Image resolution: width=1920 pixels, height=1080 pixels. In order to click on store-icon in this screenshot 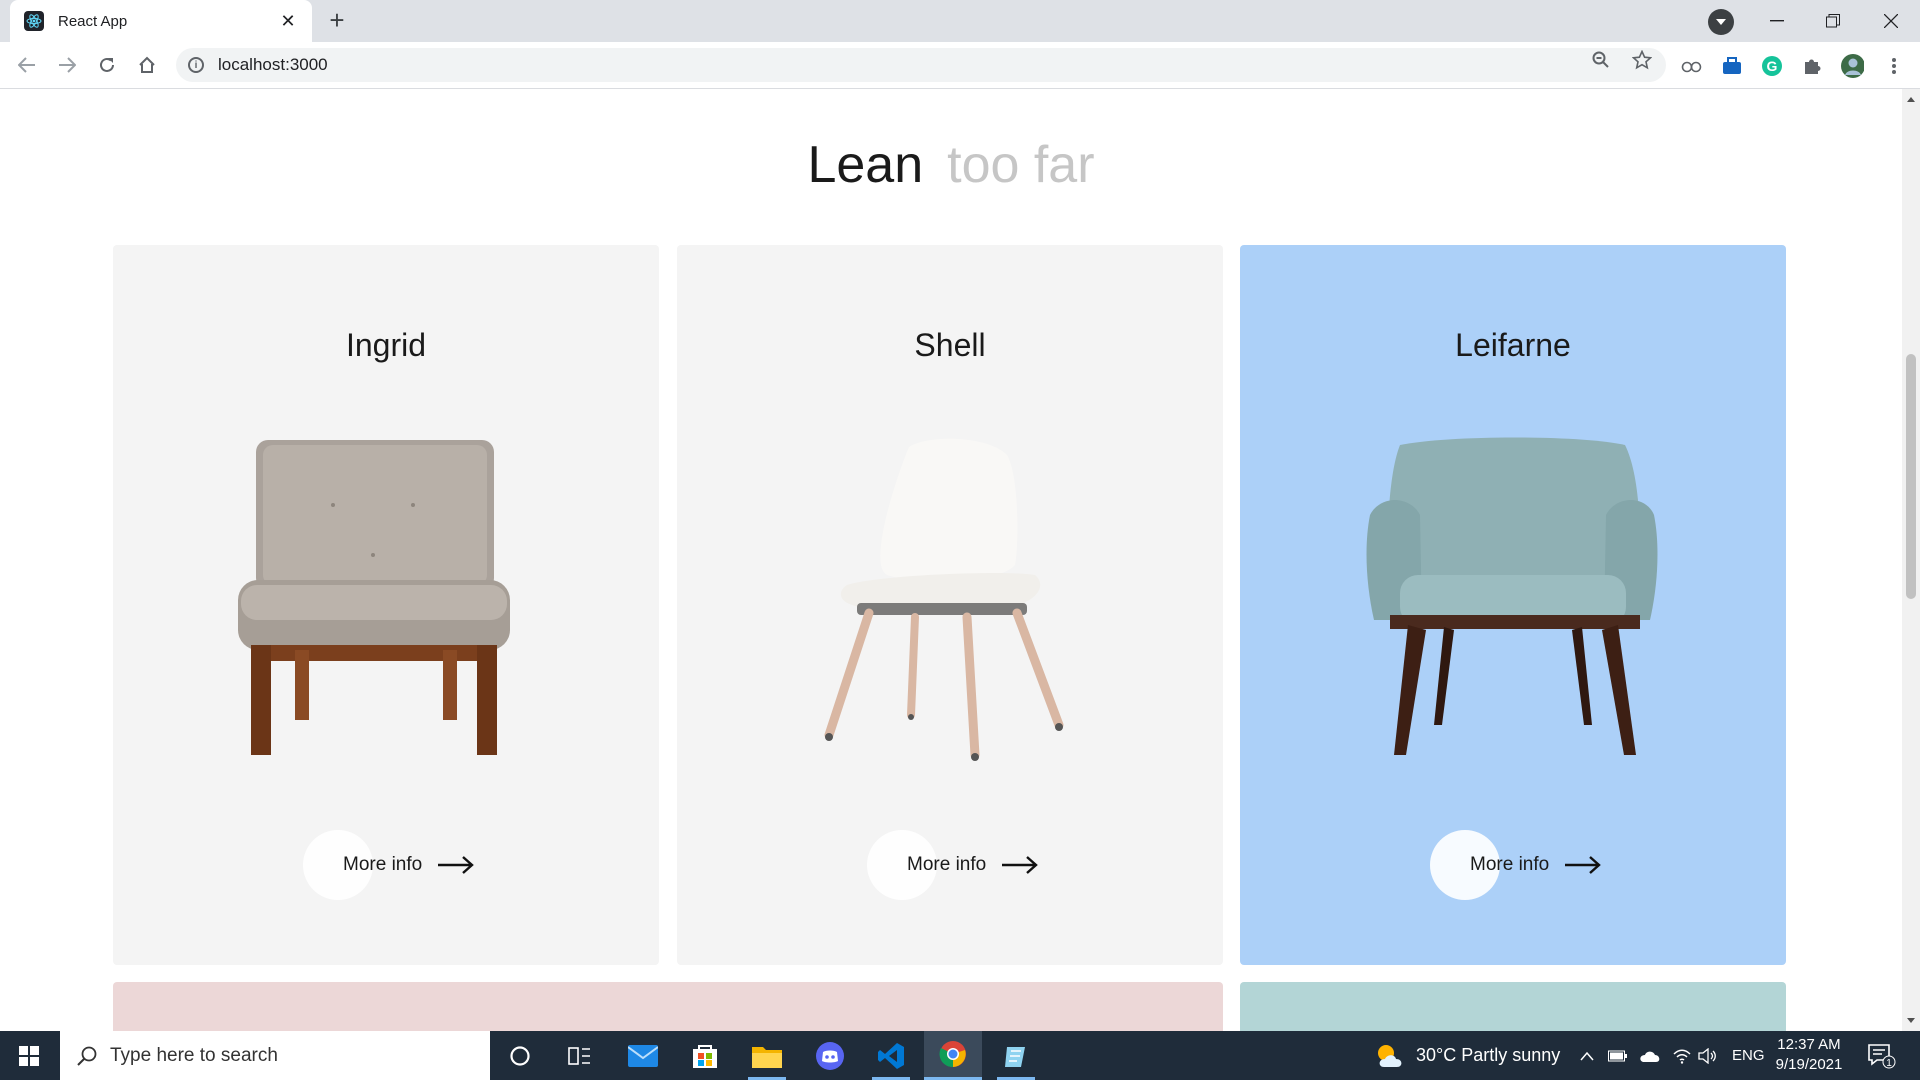, I will do `click(705, 1055)`.